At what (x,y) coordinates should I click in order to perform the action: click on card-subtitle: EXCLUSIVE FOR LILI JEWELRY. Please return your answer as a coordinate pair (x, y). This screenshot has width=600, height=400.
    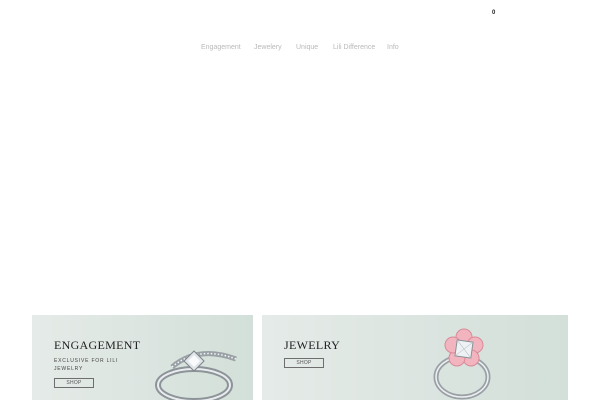
    Looking at the image, I should click on (86, 365).